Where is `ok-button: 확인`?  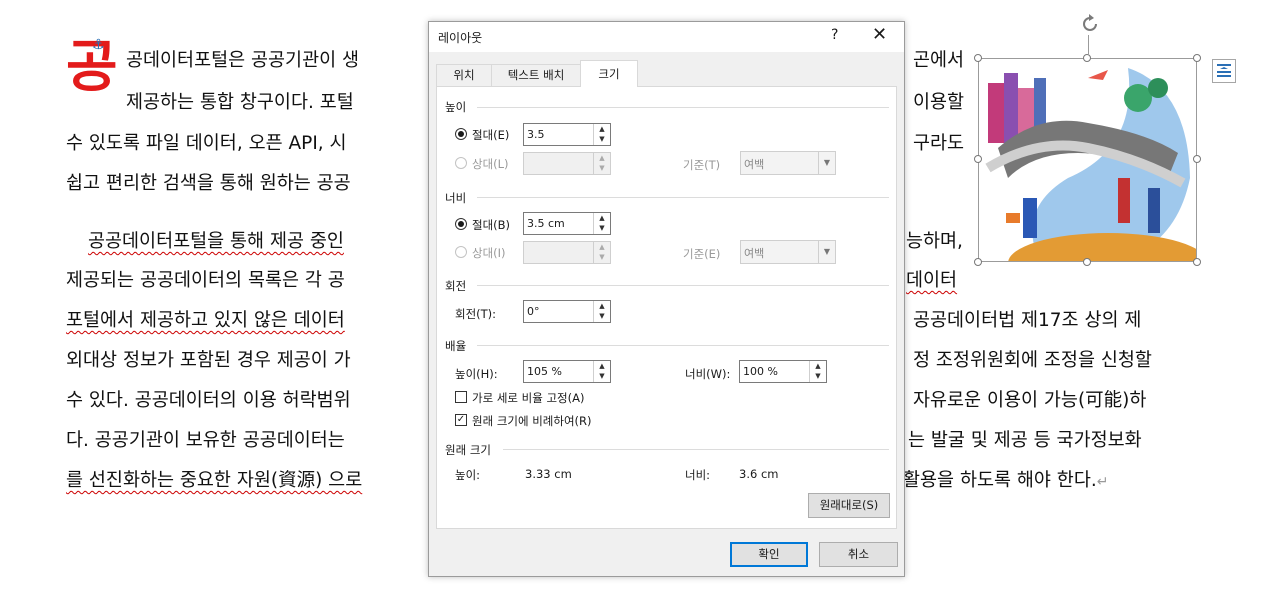 ok-button: 확인 is located at coordinates (769, 554).